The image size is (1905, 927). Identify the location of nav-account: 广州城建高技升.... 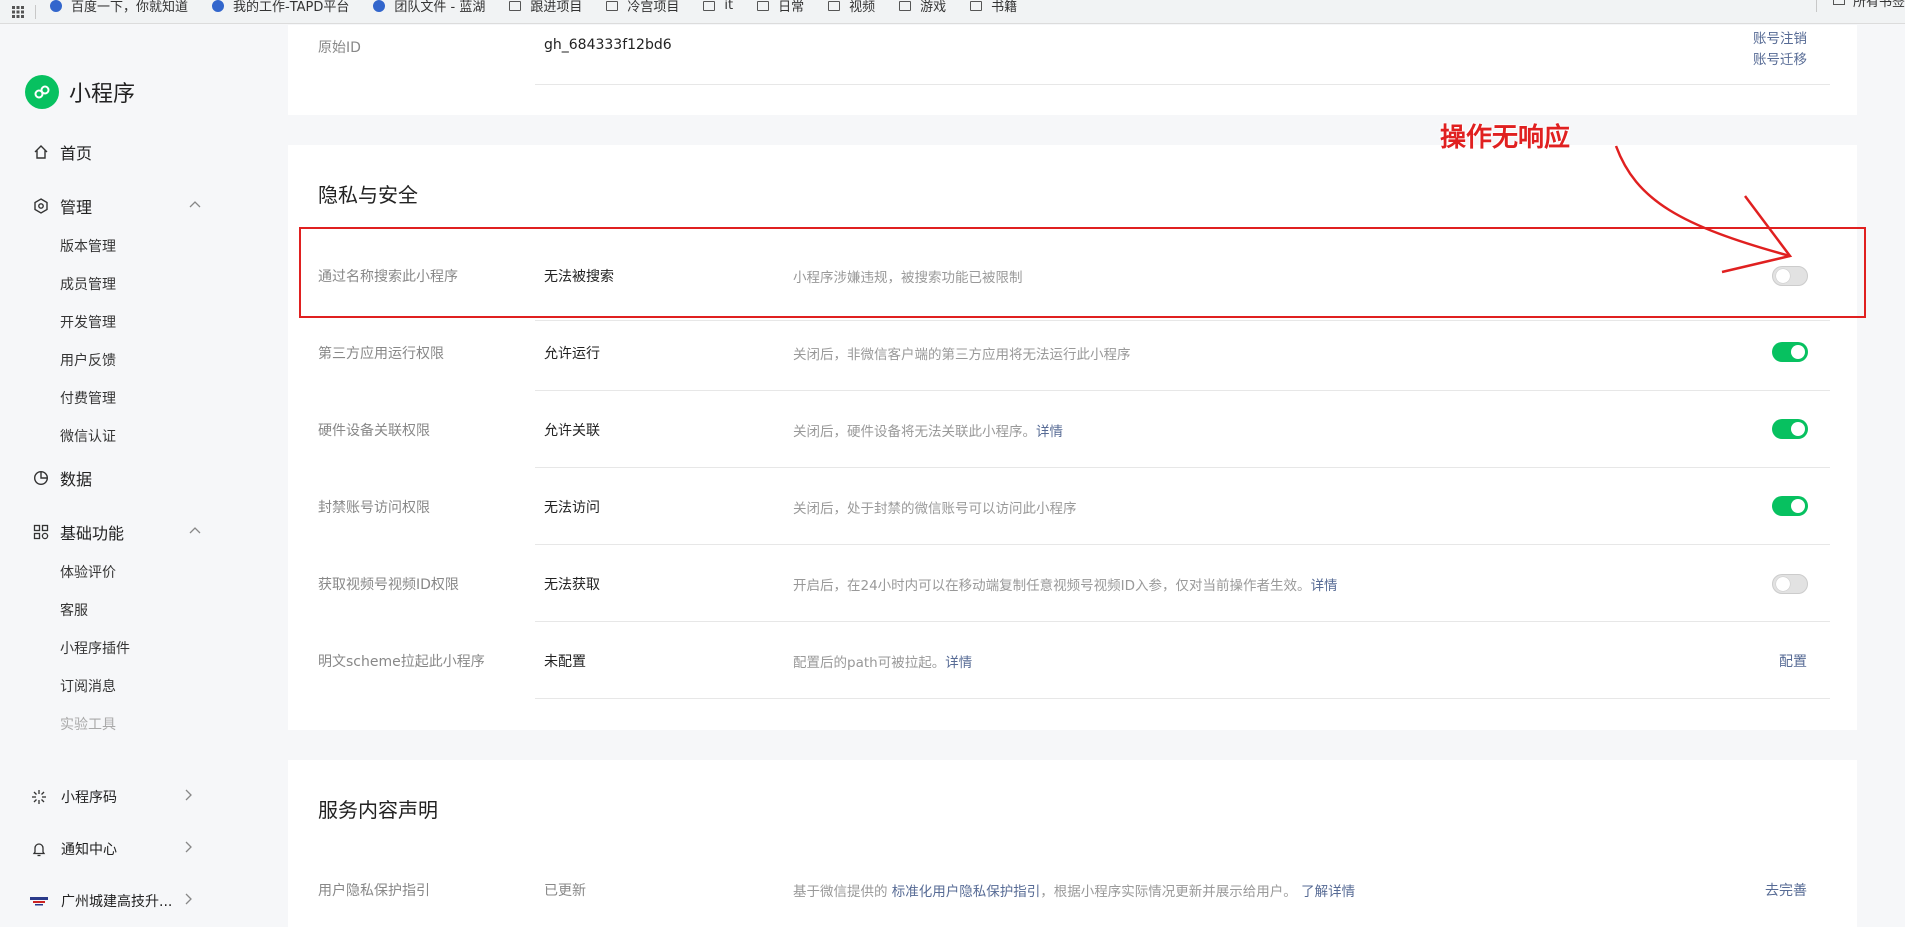
(112, 901).